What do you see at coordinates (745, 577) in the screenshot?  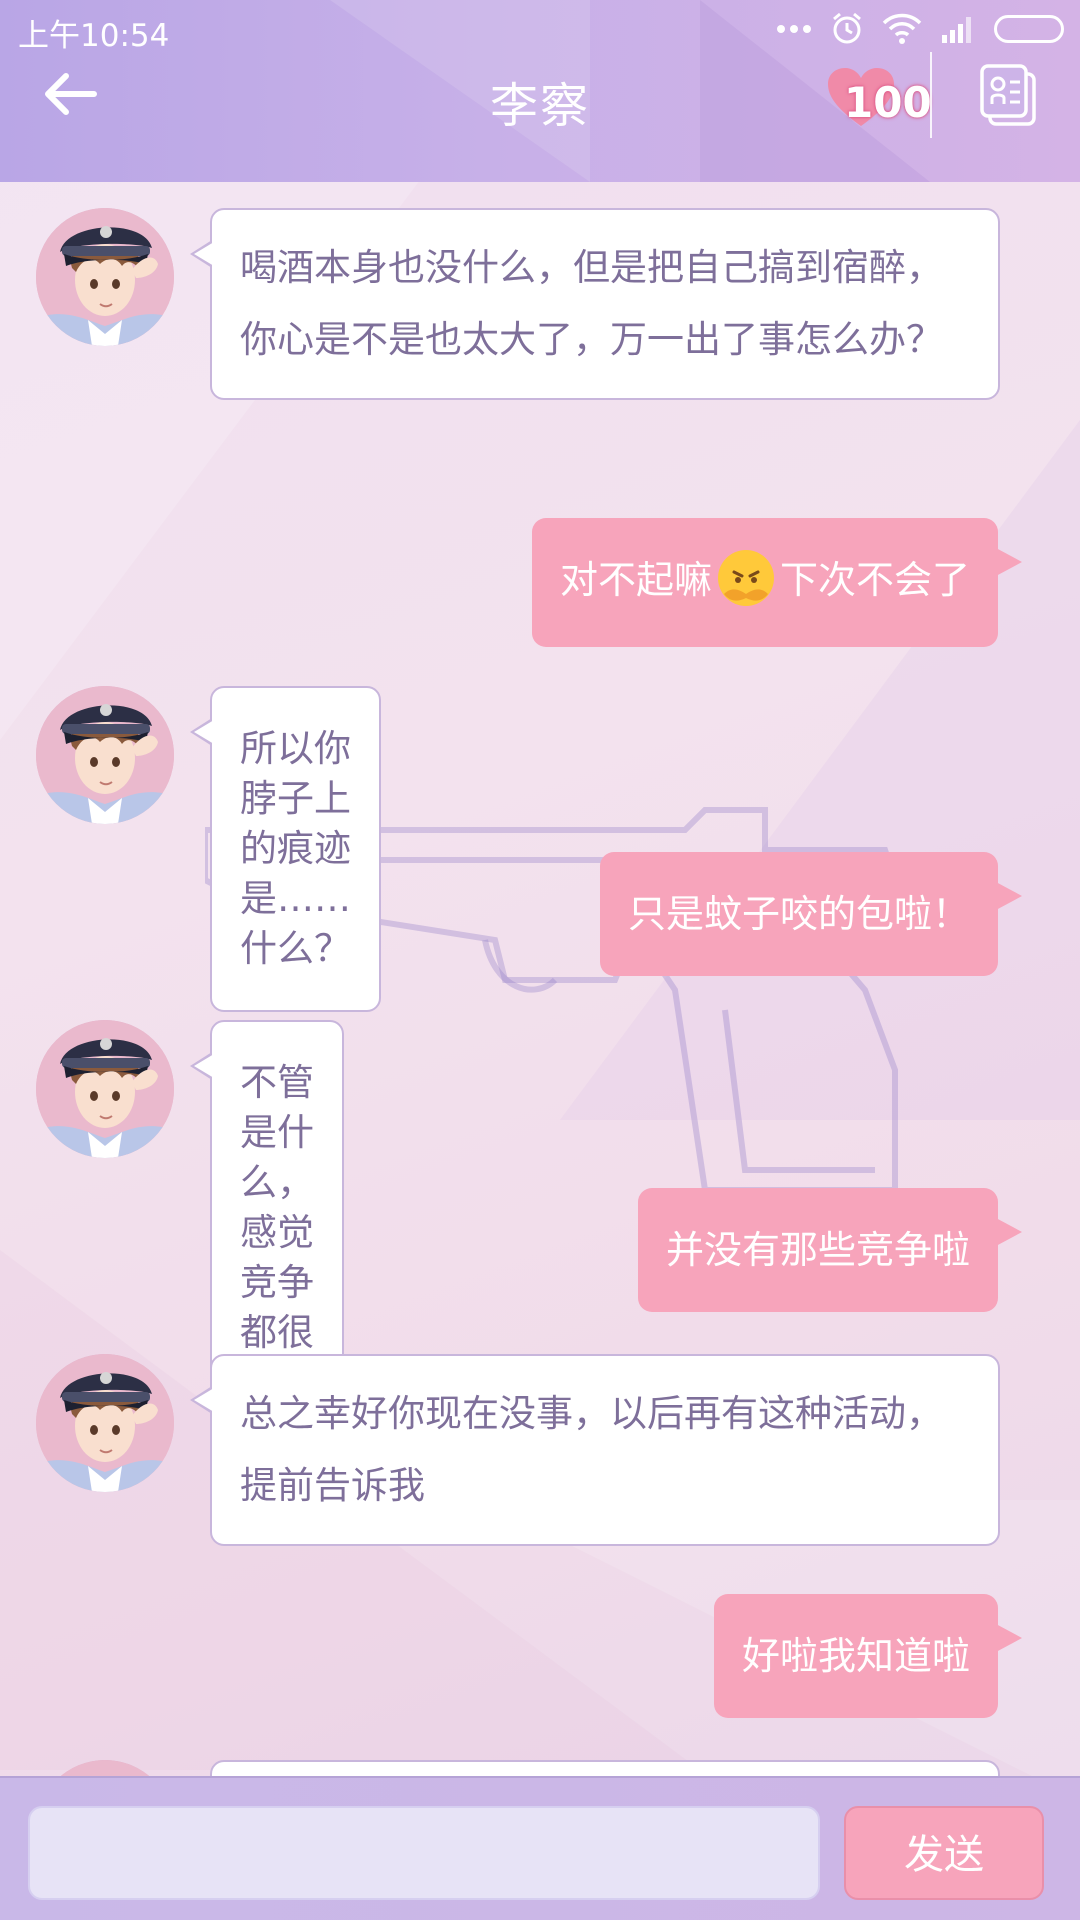 I see `pouting-emoji-icon` at bounding box center [745, 577].